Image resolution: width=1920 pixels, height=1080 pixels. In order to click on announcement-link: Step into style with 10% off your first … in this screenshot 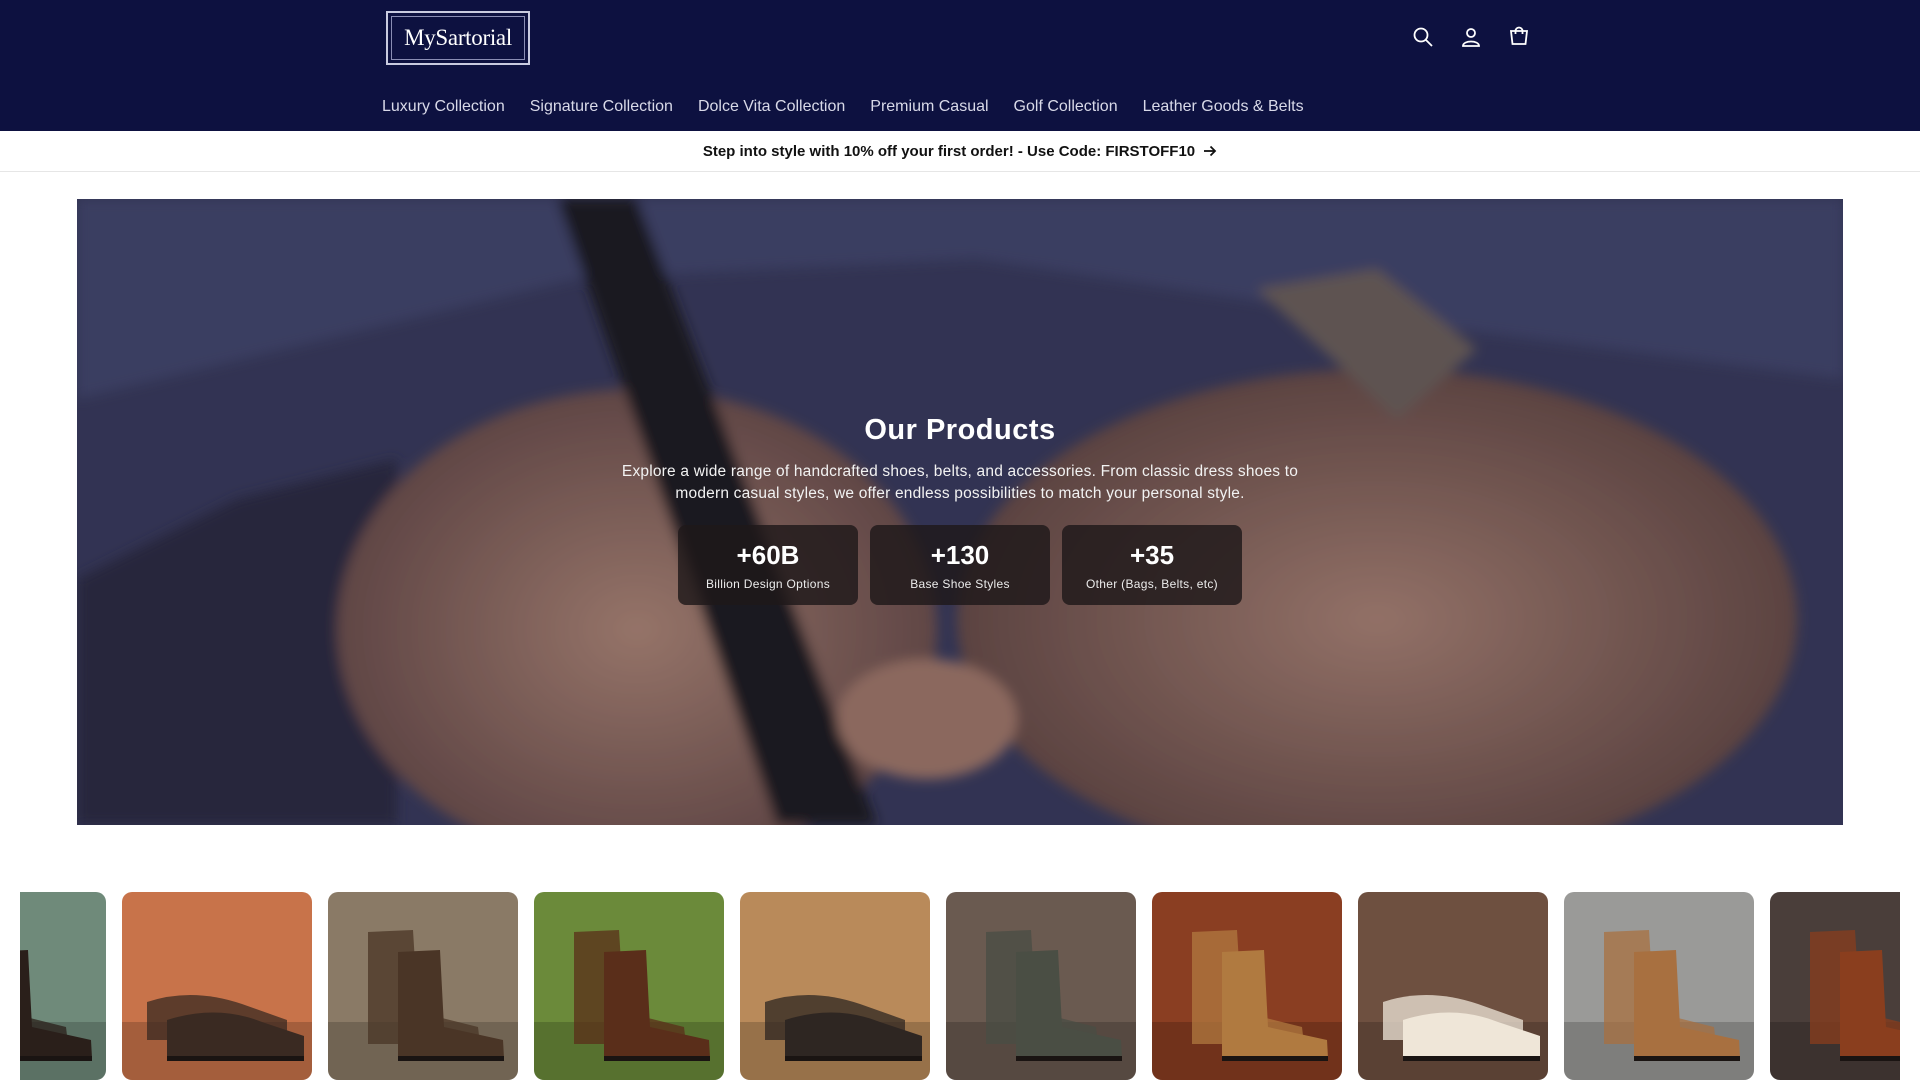, I will do `click(960, 151)`.